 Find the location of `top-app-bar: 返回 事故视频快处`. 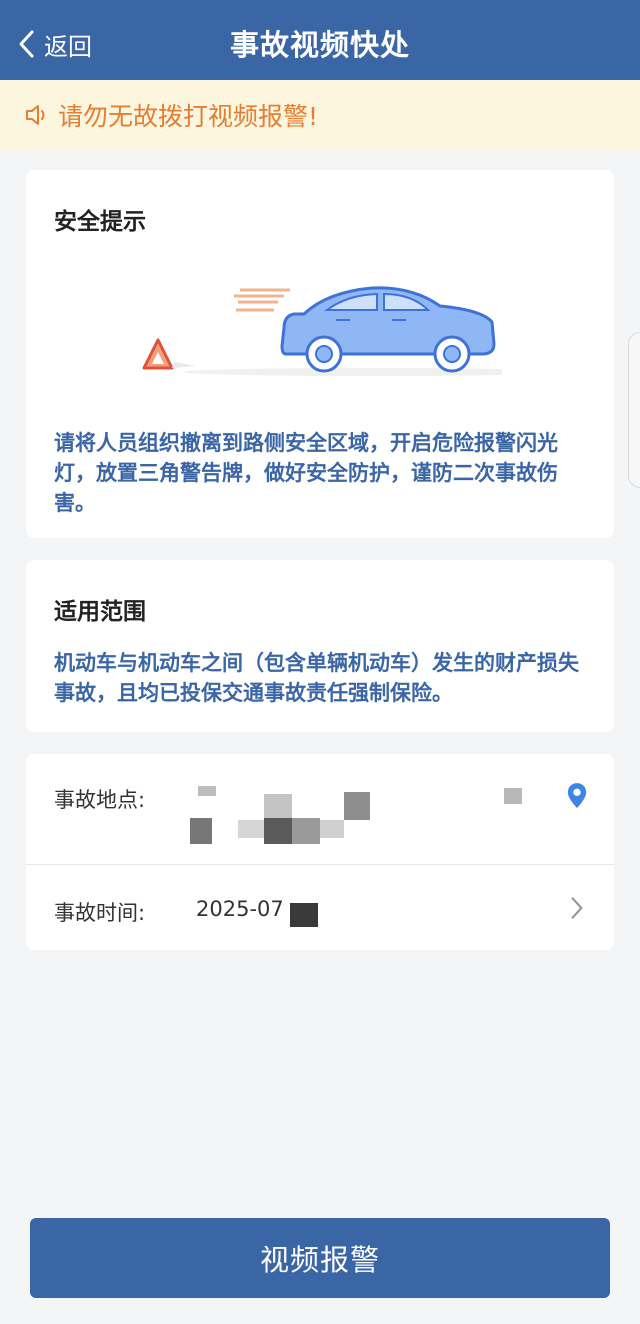

top-app-bar: 返回 事故视频快处 is located at coordinates (320, 40).